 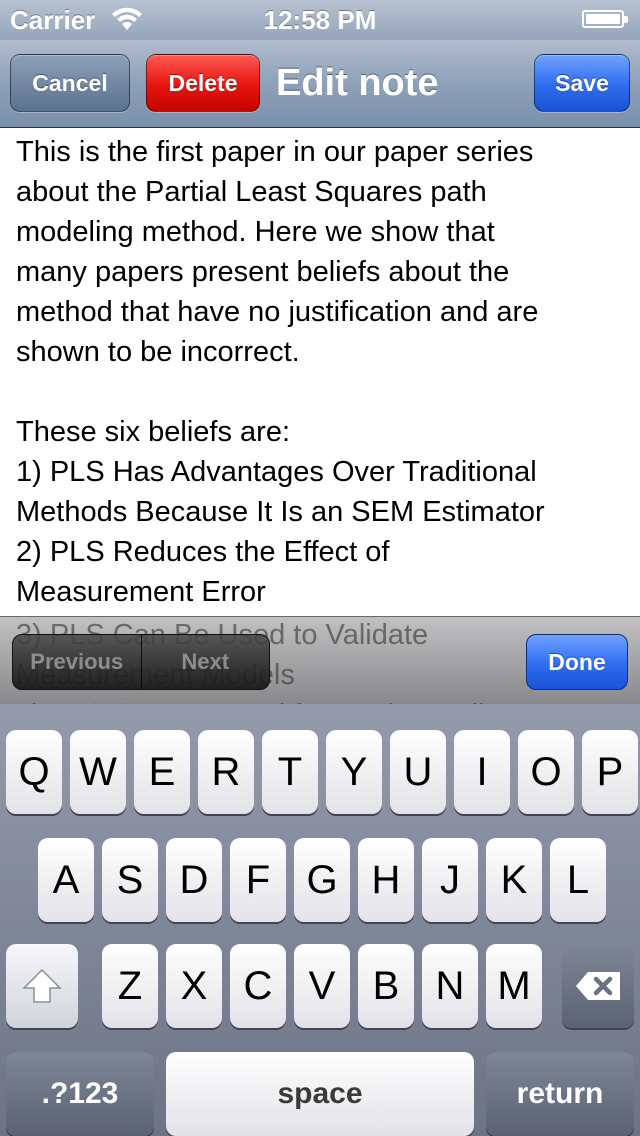 I want to click on status-time: 12:58 PM, so click(x=320, y=20).